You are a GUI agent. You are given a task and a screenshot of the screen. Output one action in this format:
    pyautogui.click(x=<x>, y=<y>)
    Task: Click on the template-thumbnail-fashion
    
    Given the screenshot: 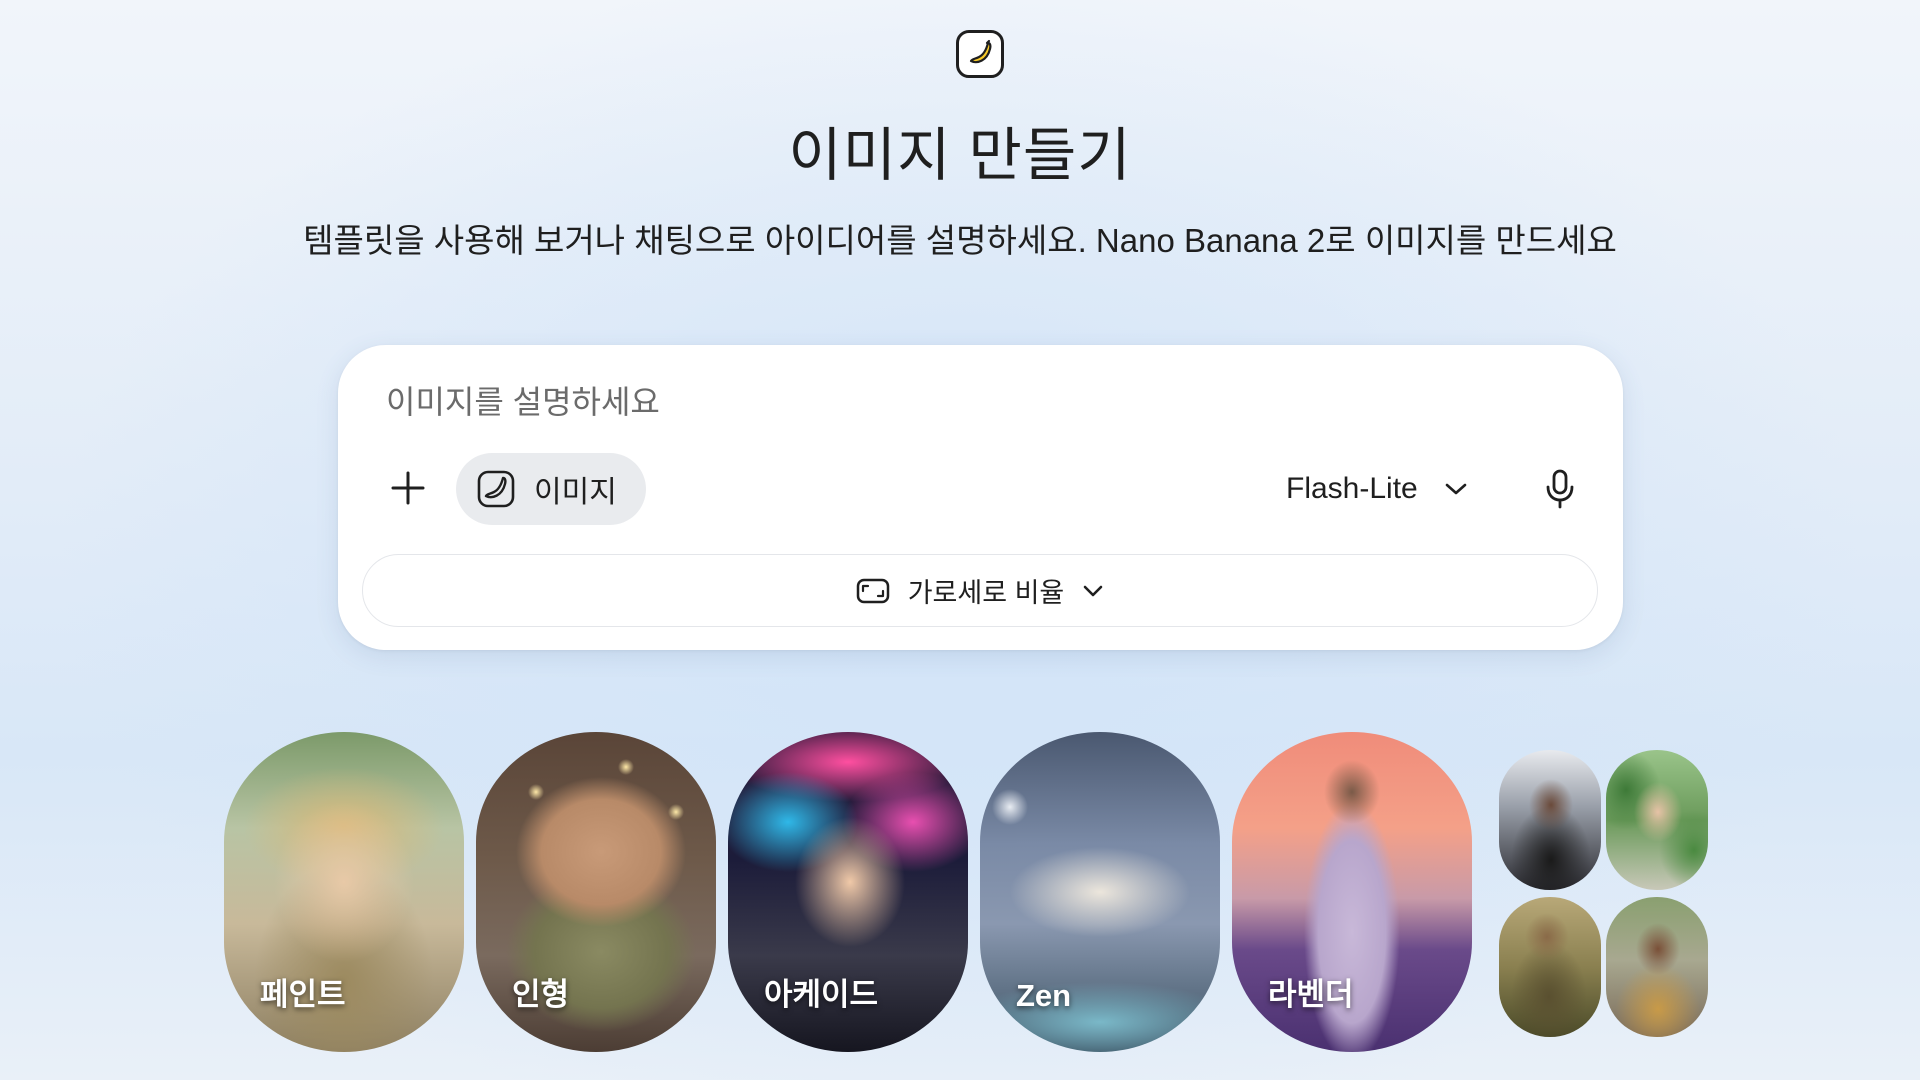 What is the action you would take?
    pyautogui.click(x=1550, y=820)
    